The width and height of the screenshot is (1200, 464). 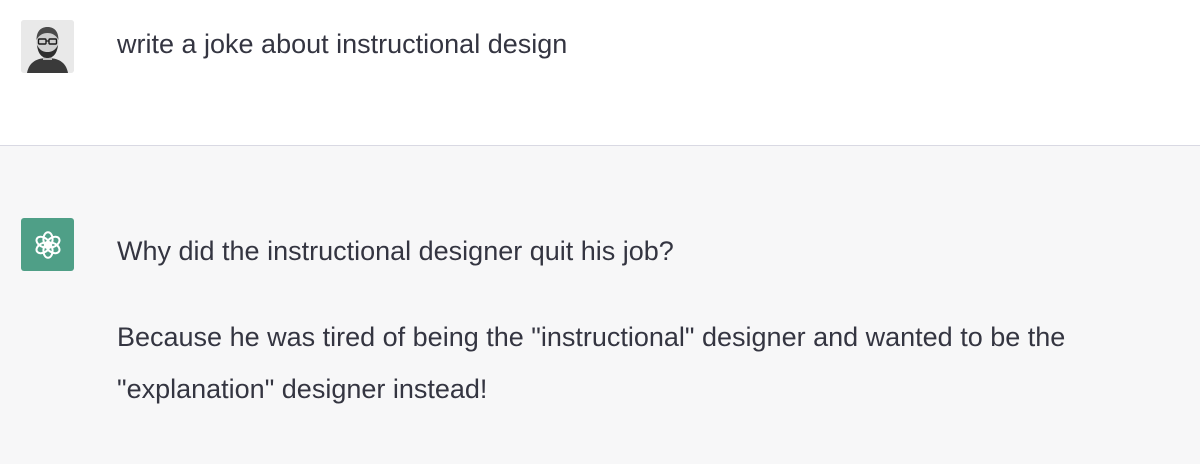 I want to click on openai-logo-icon, so click(x=47, y=244).